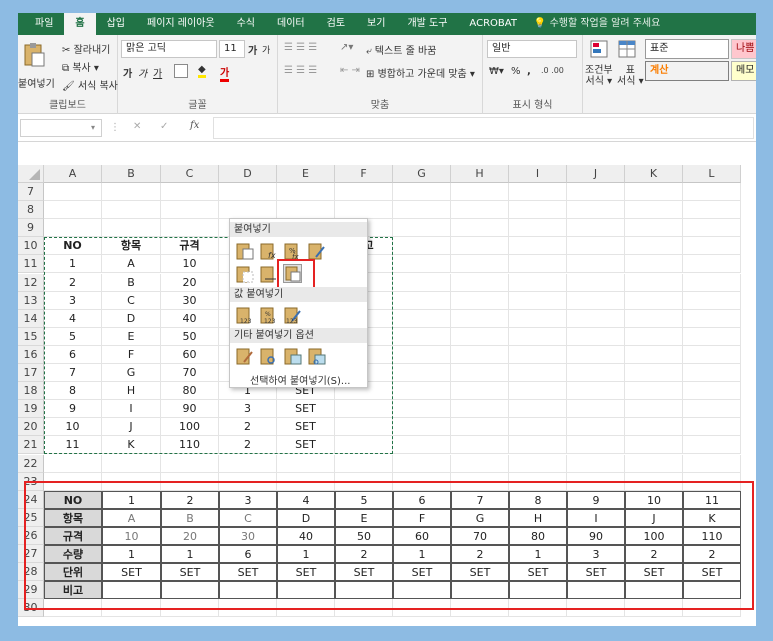  Describe the element at coordinates (93, 127) in the screenshot. I see `name-box-dropdown-icon: ▾` at that location.